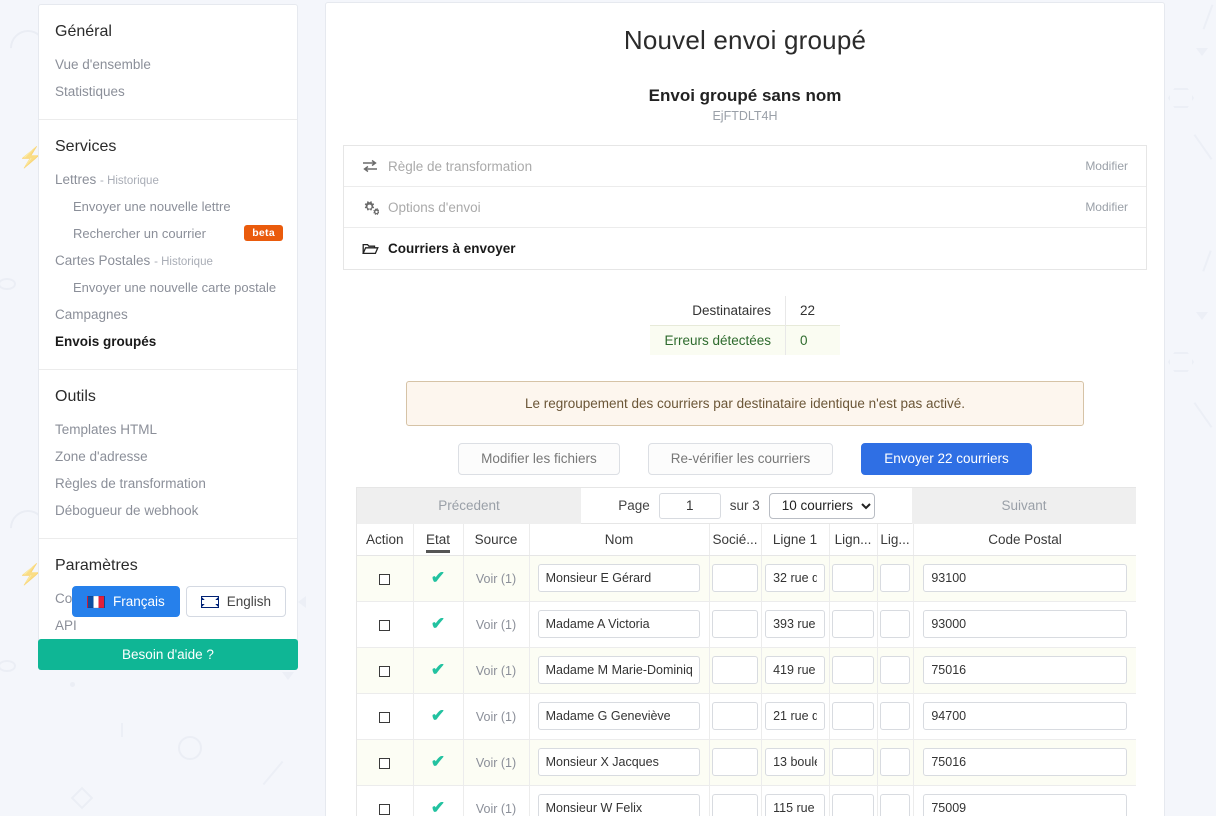 This screenshot has height=816, width=1216. I want to click on section-row-options-denvoi: Options d'envoi Modifier, so click(745, 207).